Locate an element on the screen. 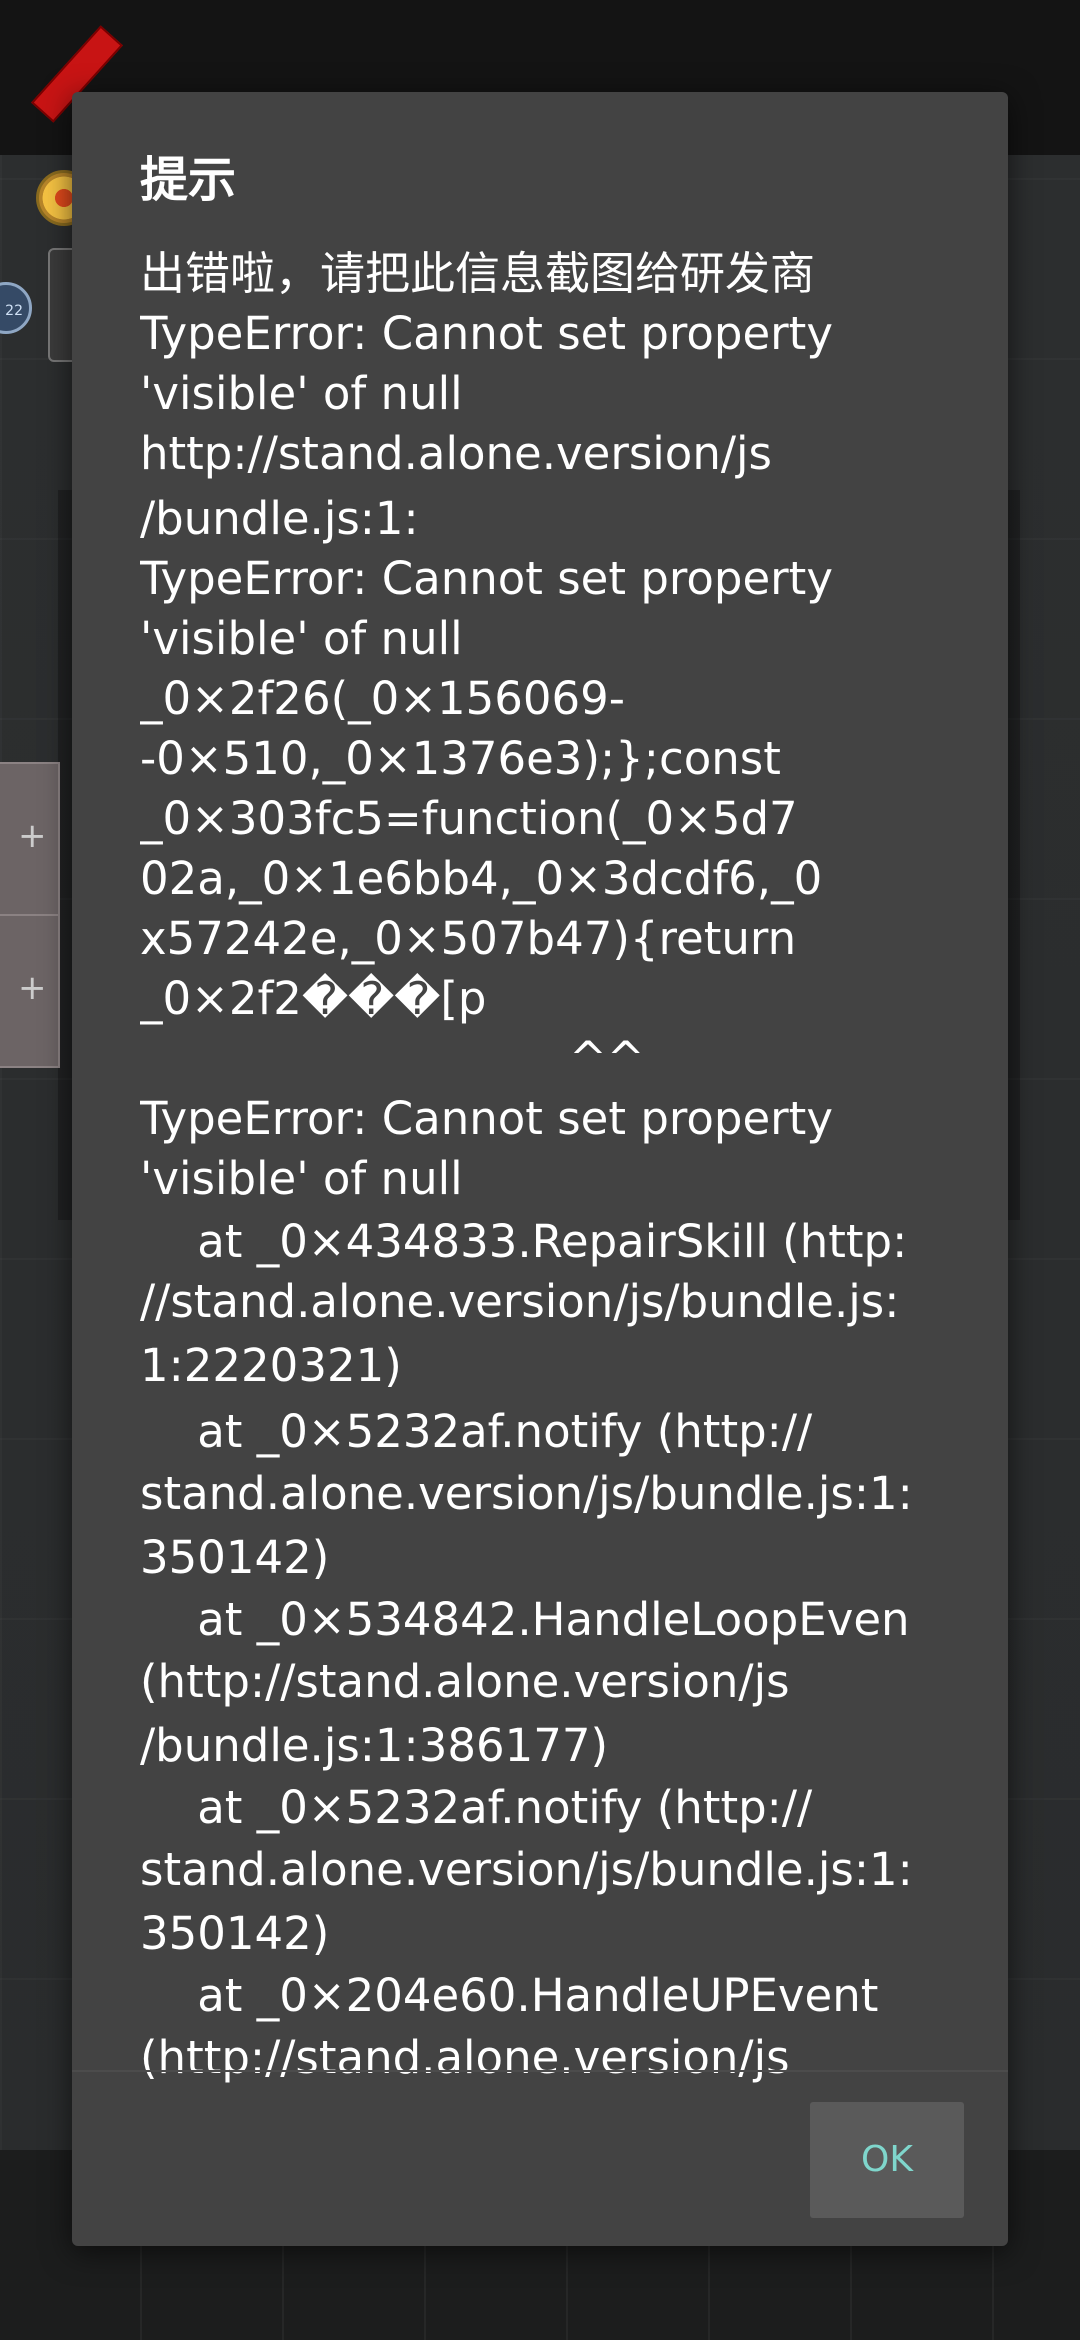  message-line: at _0×434833.RepairSkill (http: is located at coordinates (524, 1241).